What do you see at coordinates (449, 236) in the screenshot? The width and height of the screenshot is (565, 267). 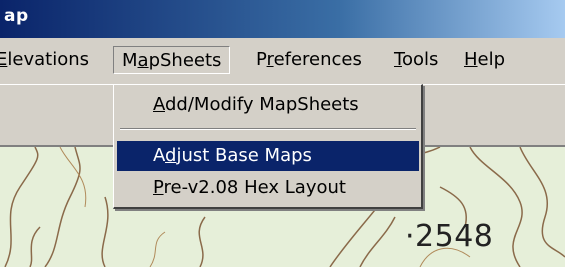 I see `elevation-label: ·2548` at bounding box center [449, 236].